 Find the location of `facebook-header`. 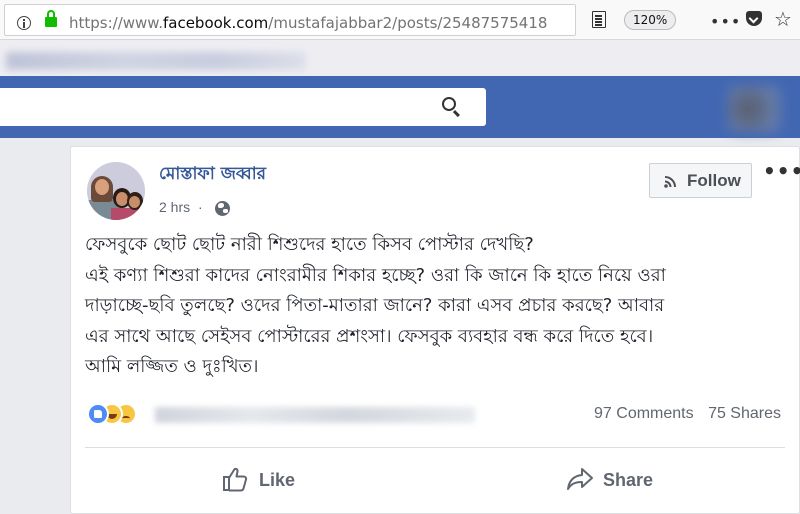

facebook-header is located at coordinates (400, 107).